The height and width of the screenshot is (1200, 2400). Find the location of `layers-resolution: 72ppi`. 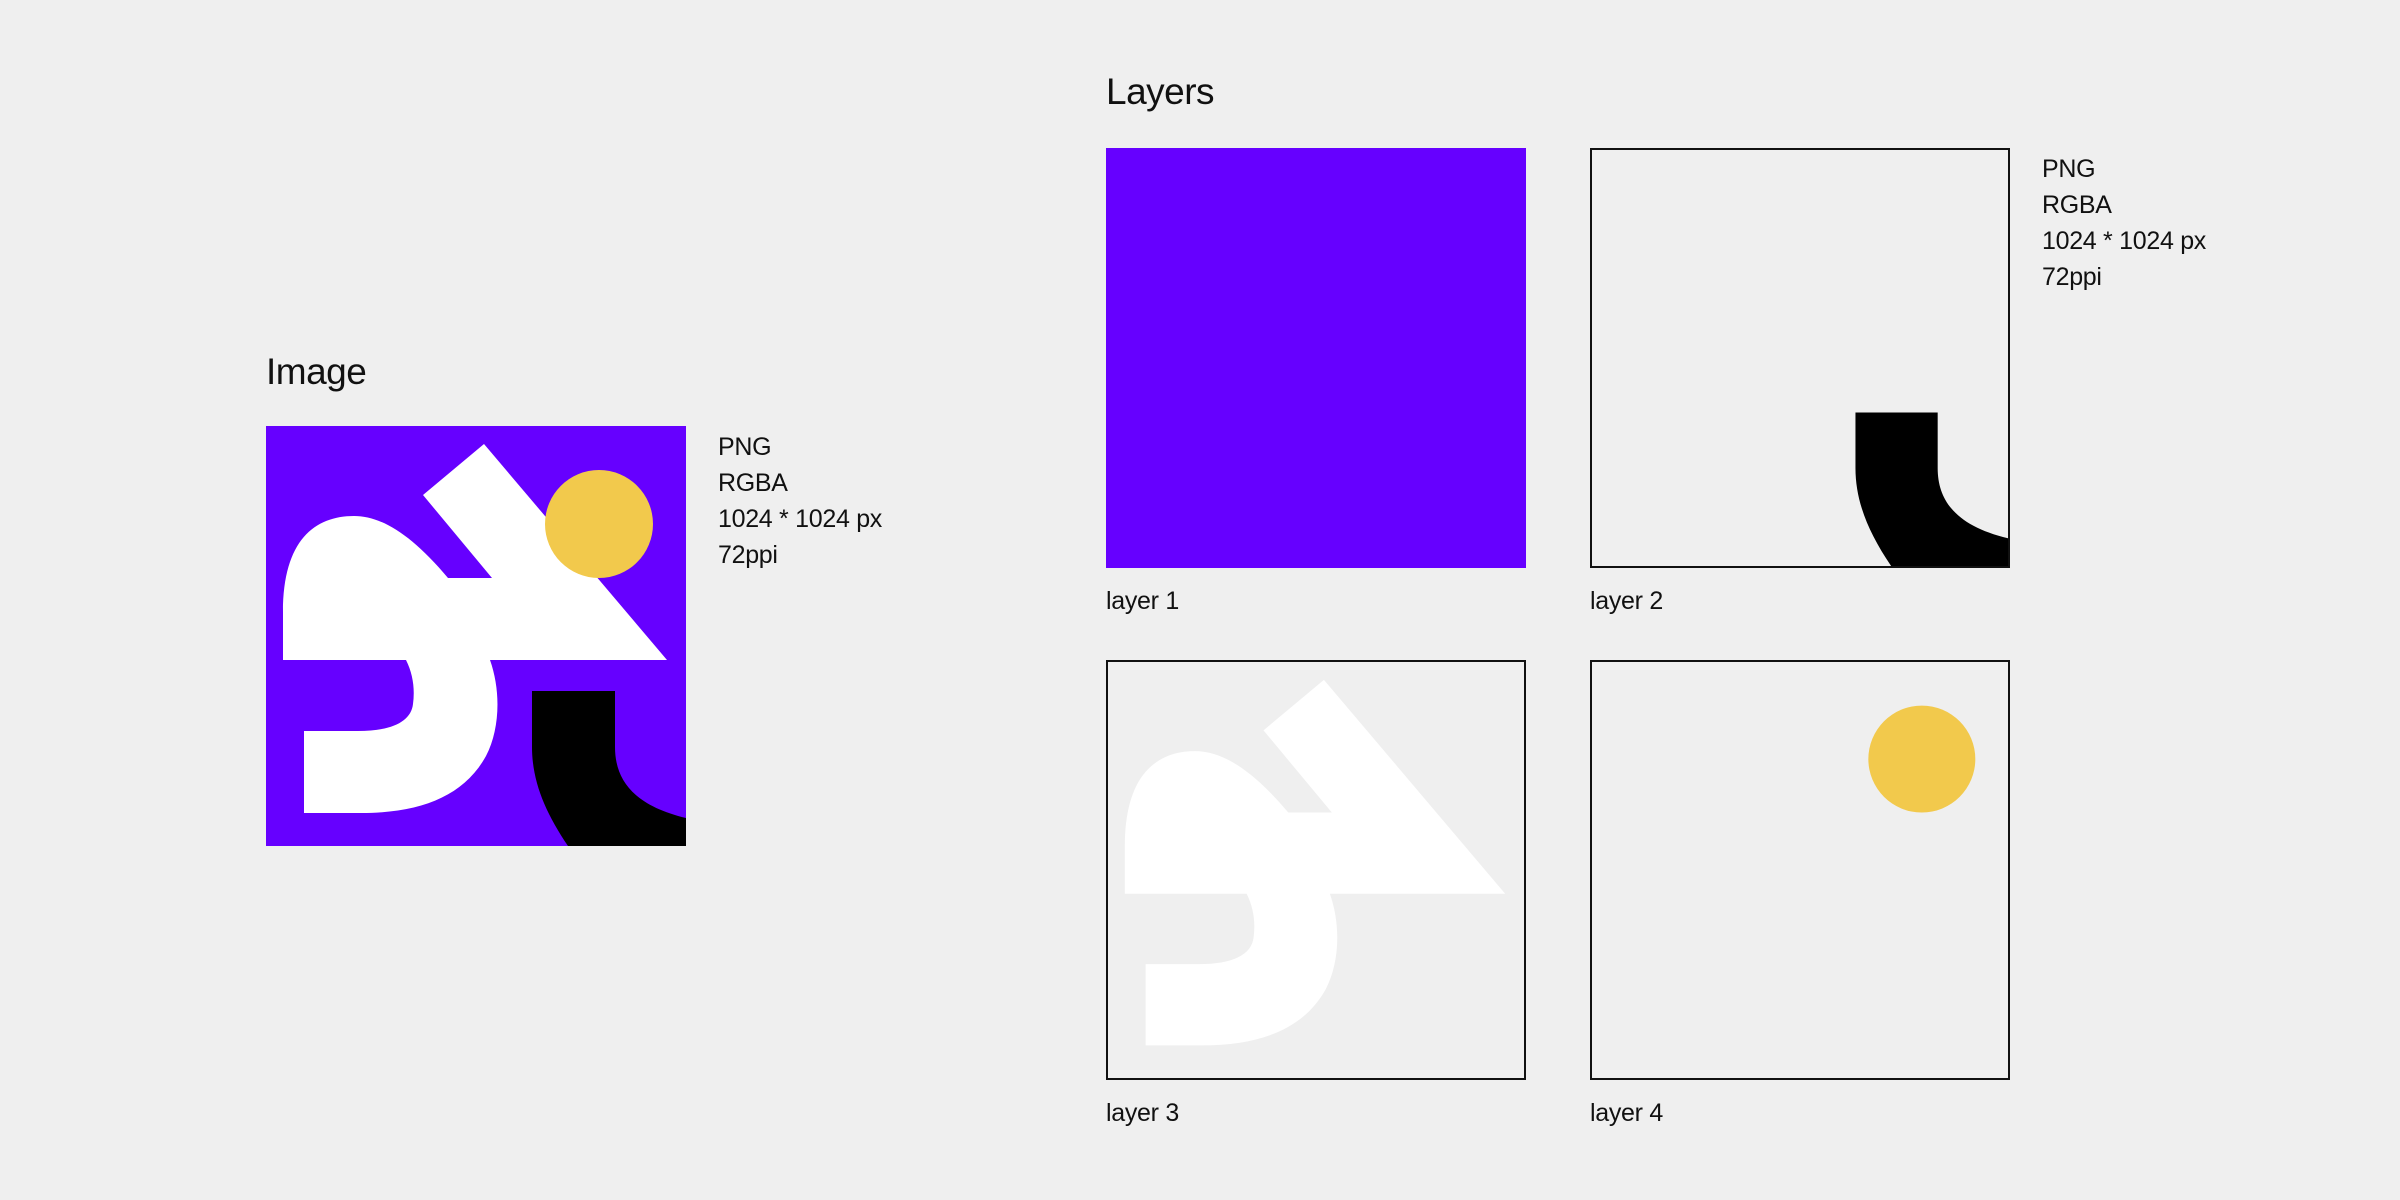

layers-resolution: 72ppi is located at coordinates (2072, 277).